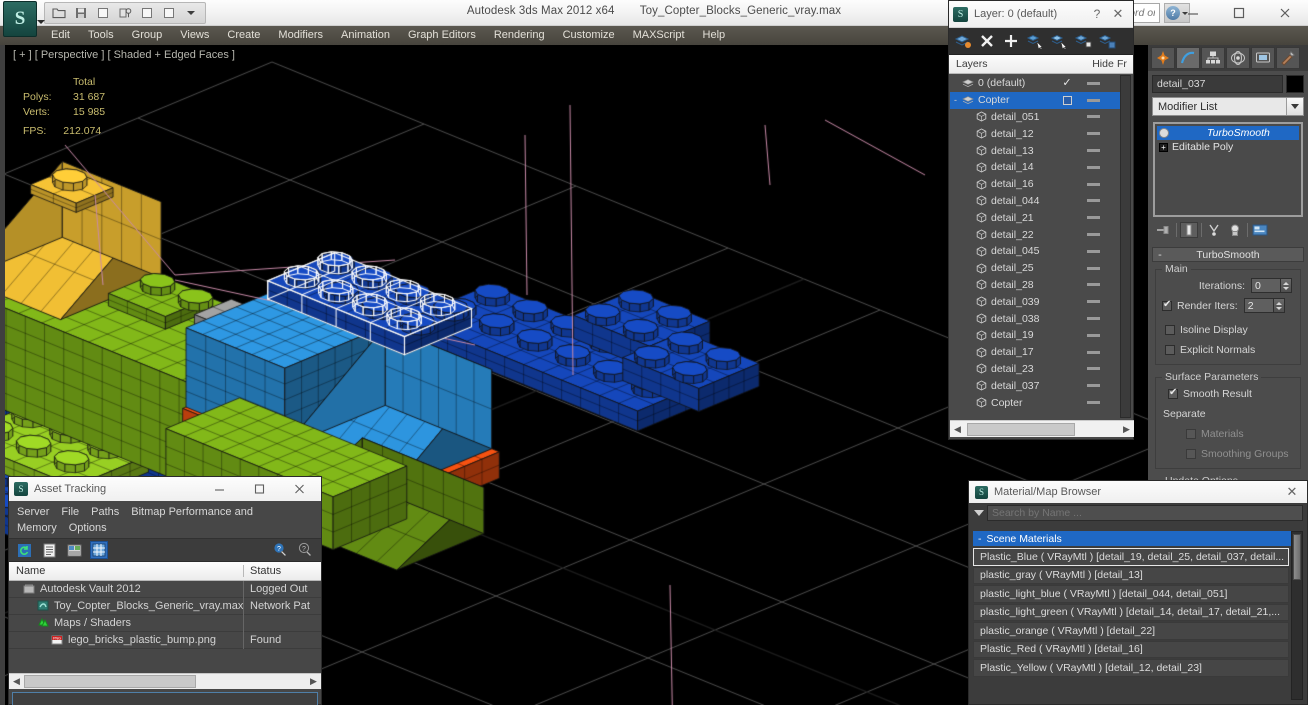 The width and height of the screenshot is (1308, 705). What do you see at coordinates (519, 35) in the screenshot?
I see `menu-item-rendering: Rendering` at bounding box center [519, 35].